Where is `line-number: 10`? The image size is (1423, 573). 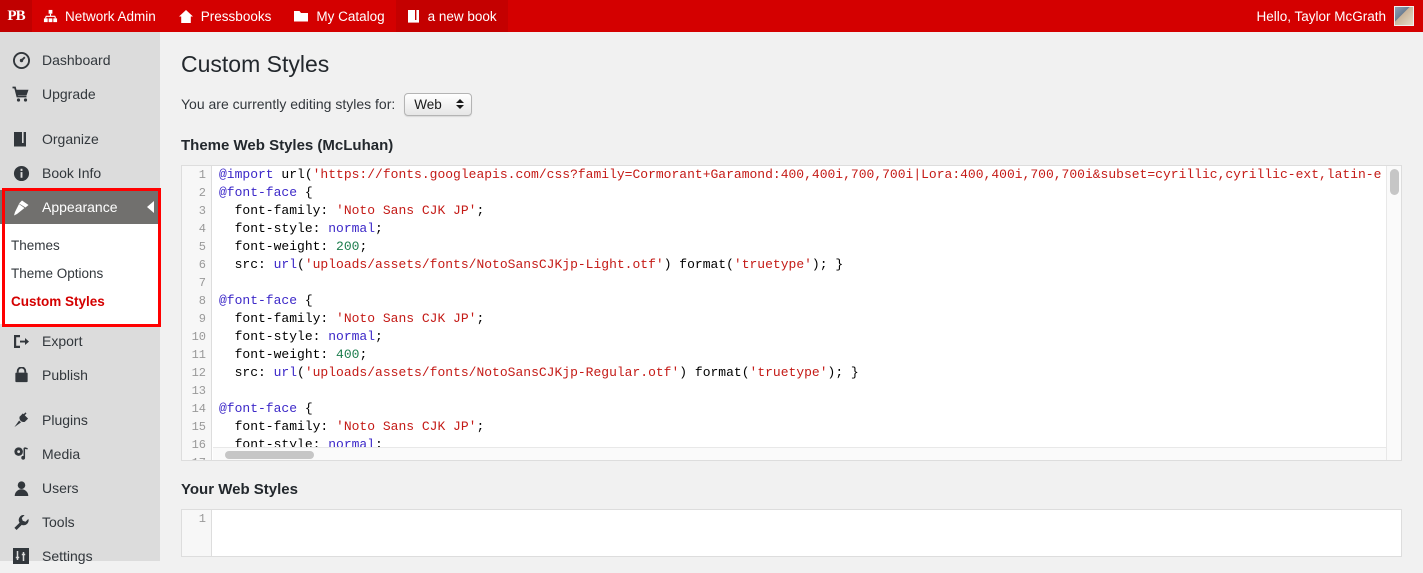 line-number: 10 is located at coordinates (198, 336).